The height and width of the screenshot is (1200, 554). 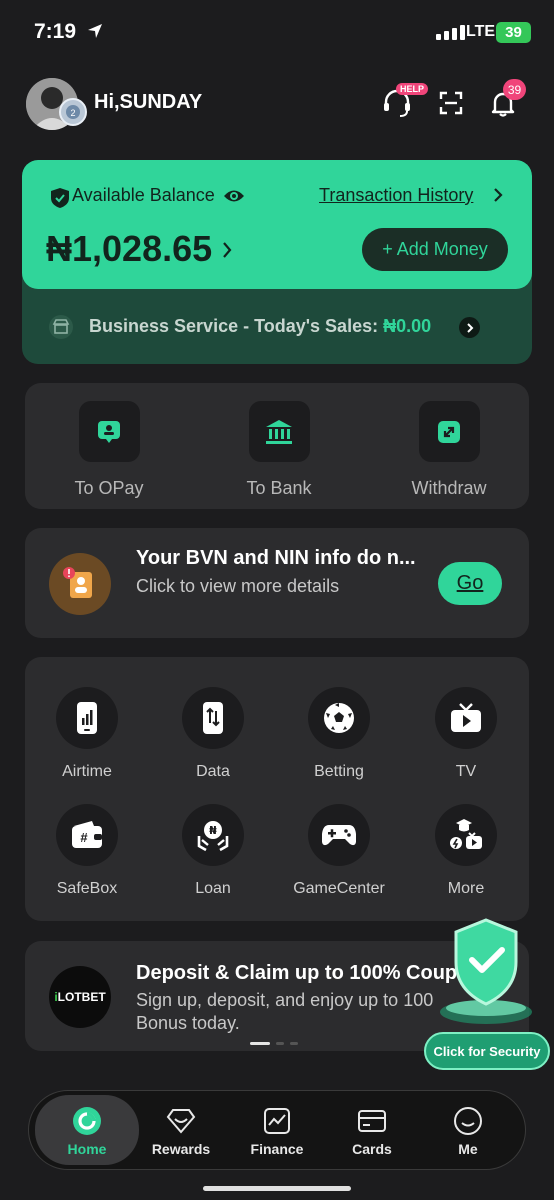 I want to click on tv-icon-circle, so click(x=466, y=718).